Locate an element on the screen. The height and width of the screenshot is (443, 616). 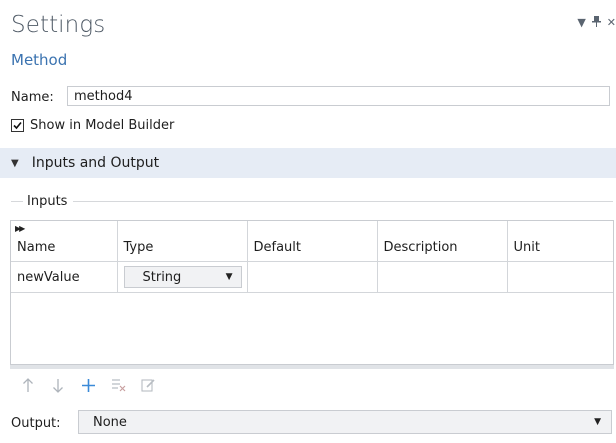
section-title: Inputs and Output is located at coordinates (95, 163).